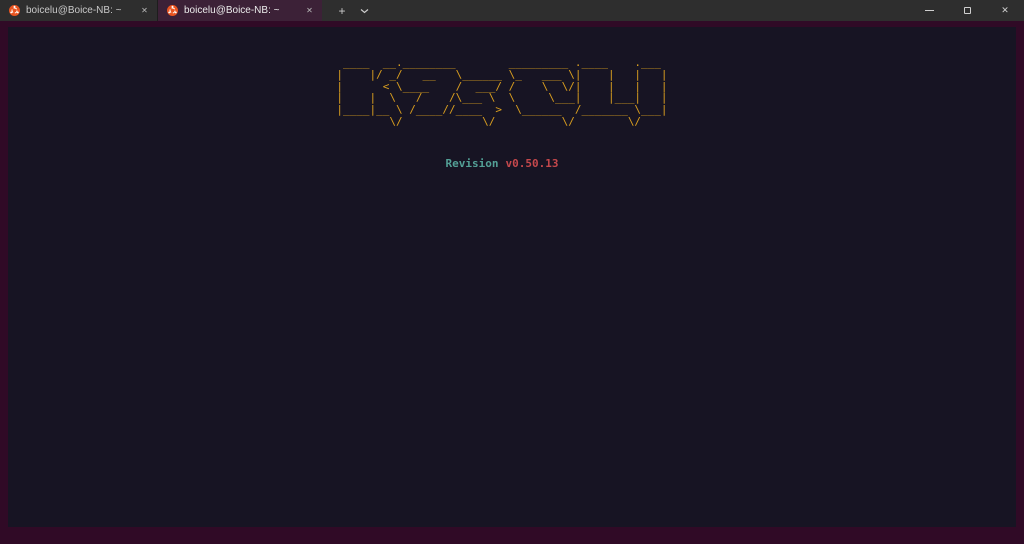 The image size is (1024, 544). I want to click on revision-label: Revision, so click(472, 163).